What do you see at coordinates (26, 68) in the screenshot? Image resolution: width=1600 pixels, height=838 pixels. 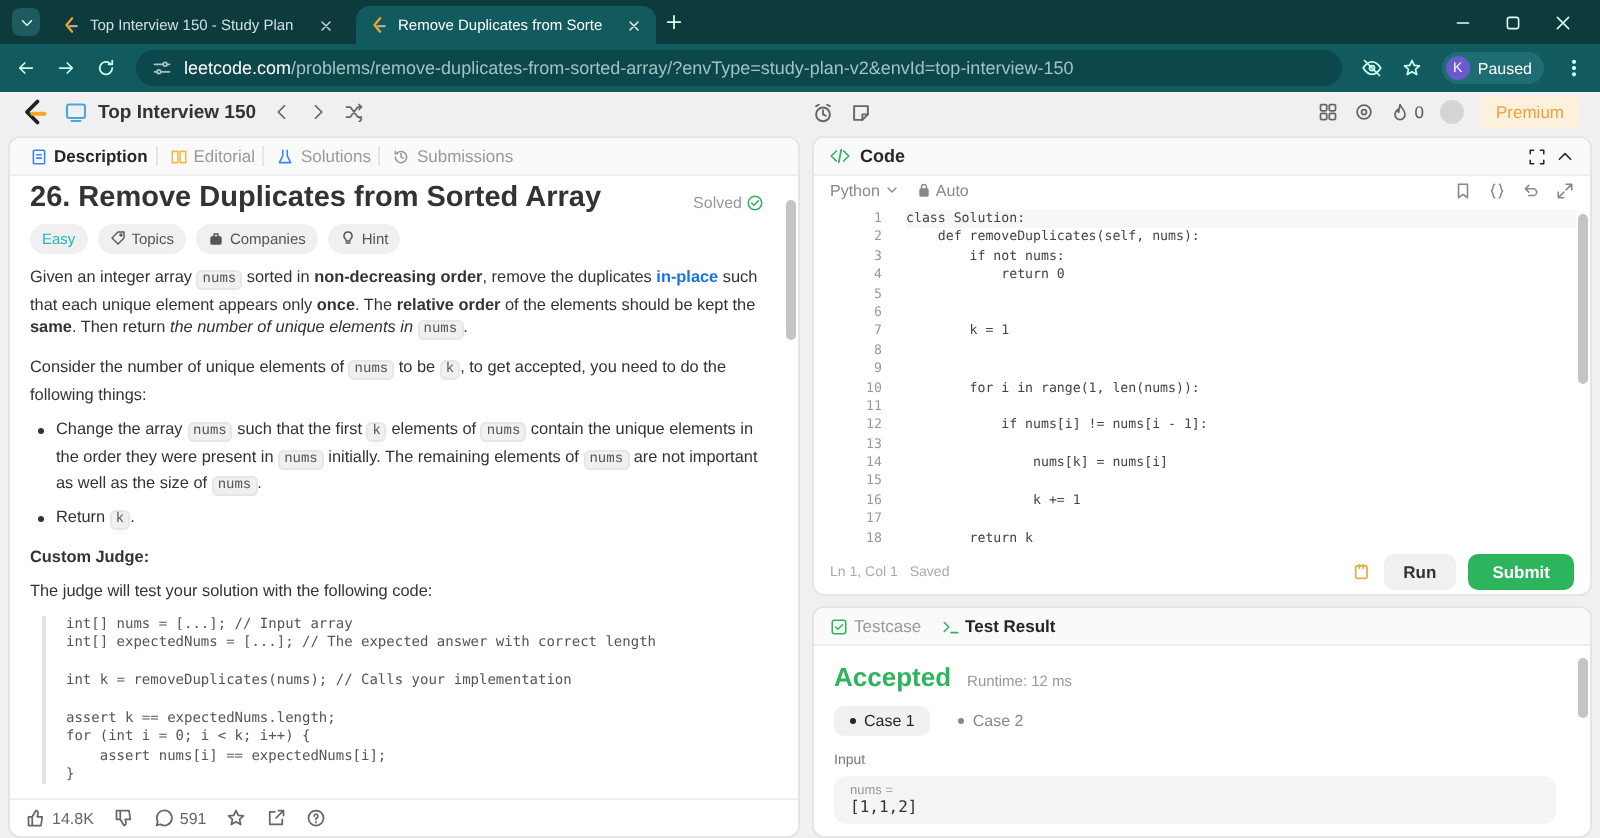 I see `back-icon` at bounding box center [26, 68].